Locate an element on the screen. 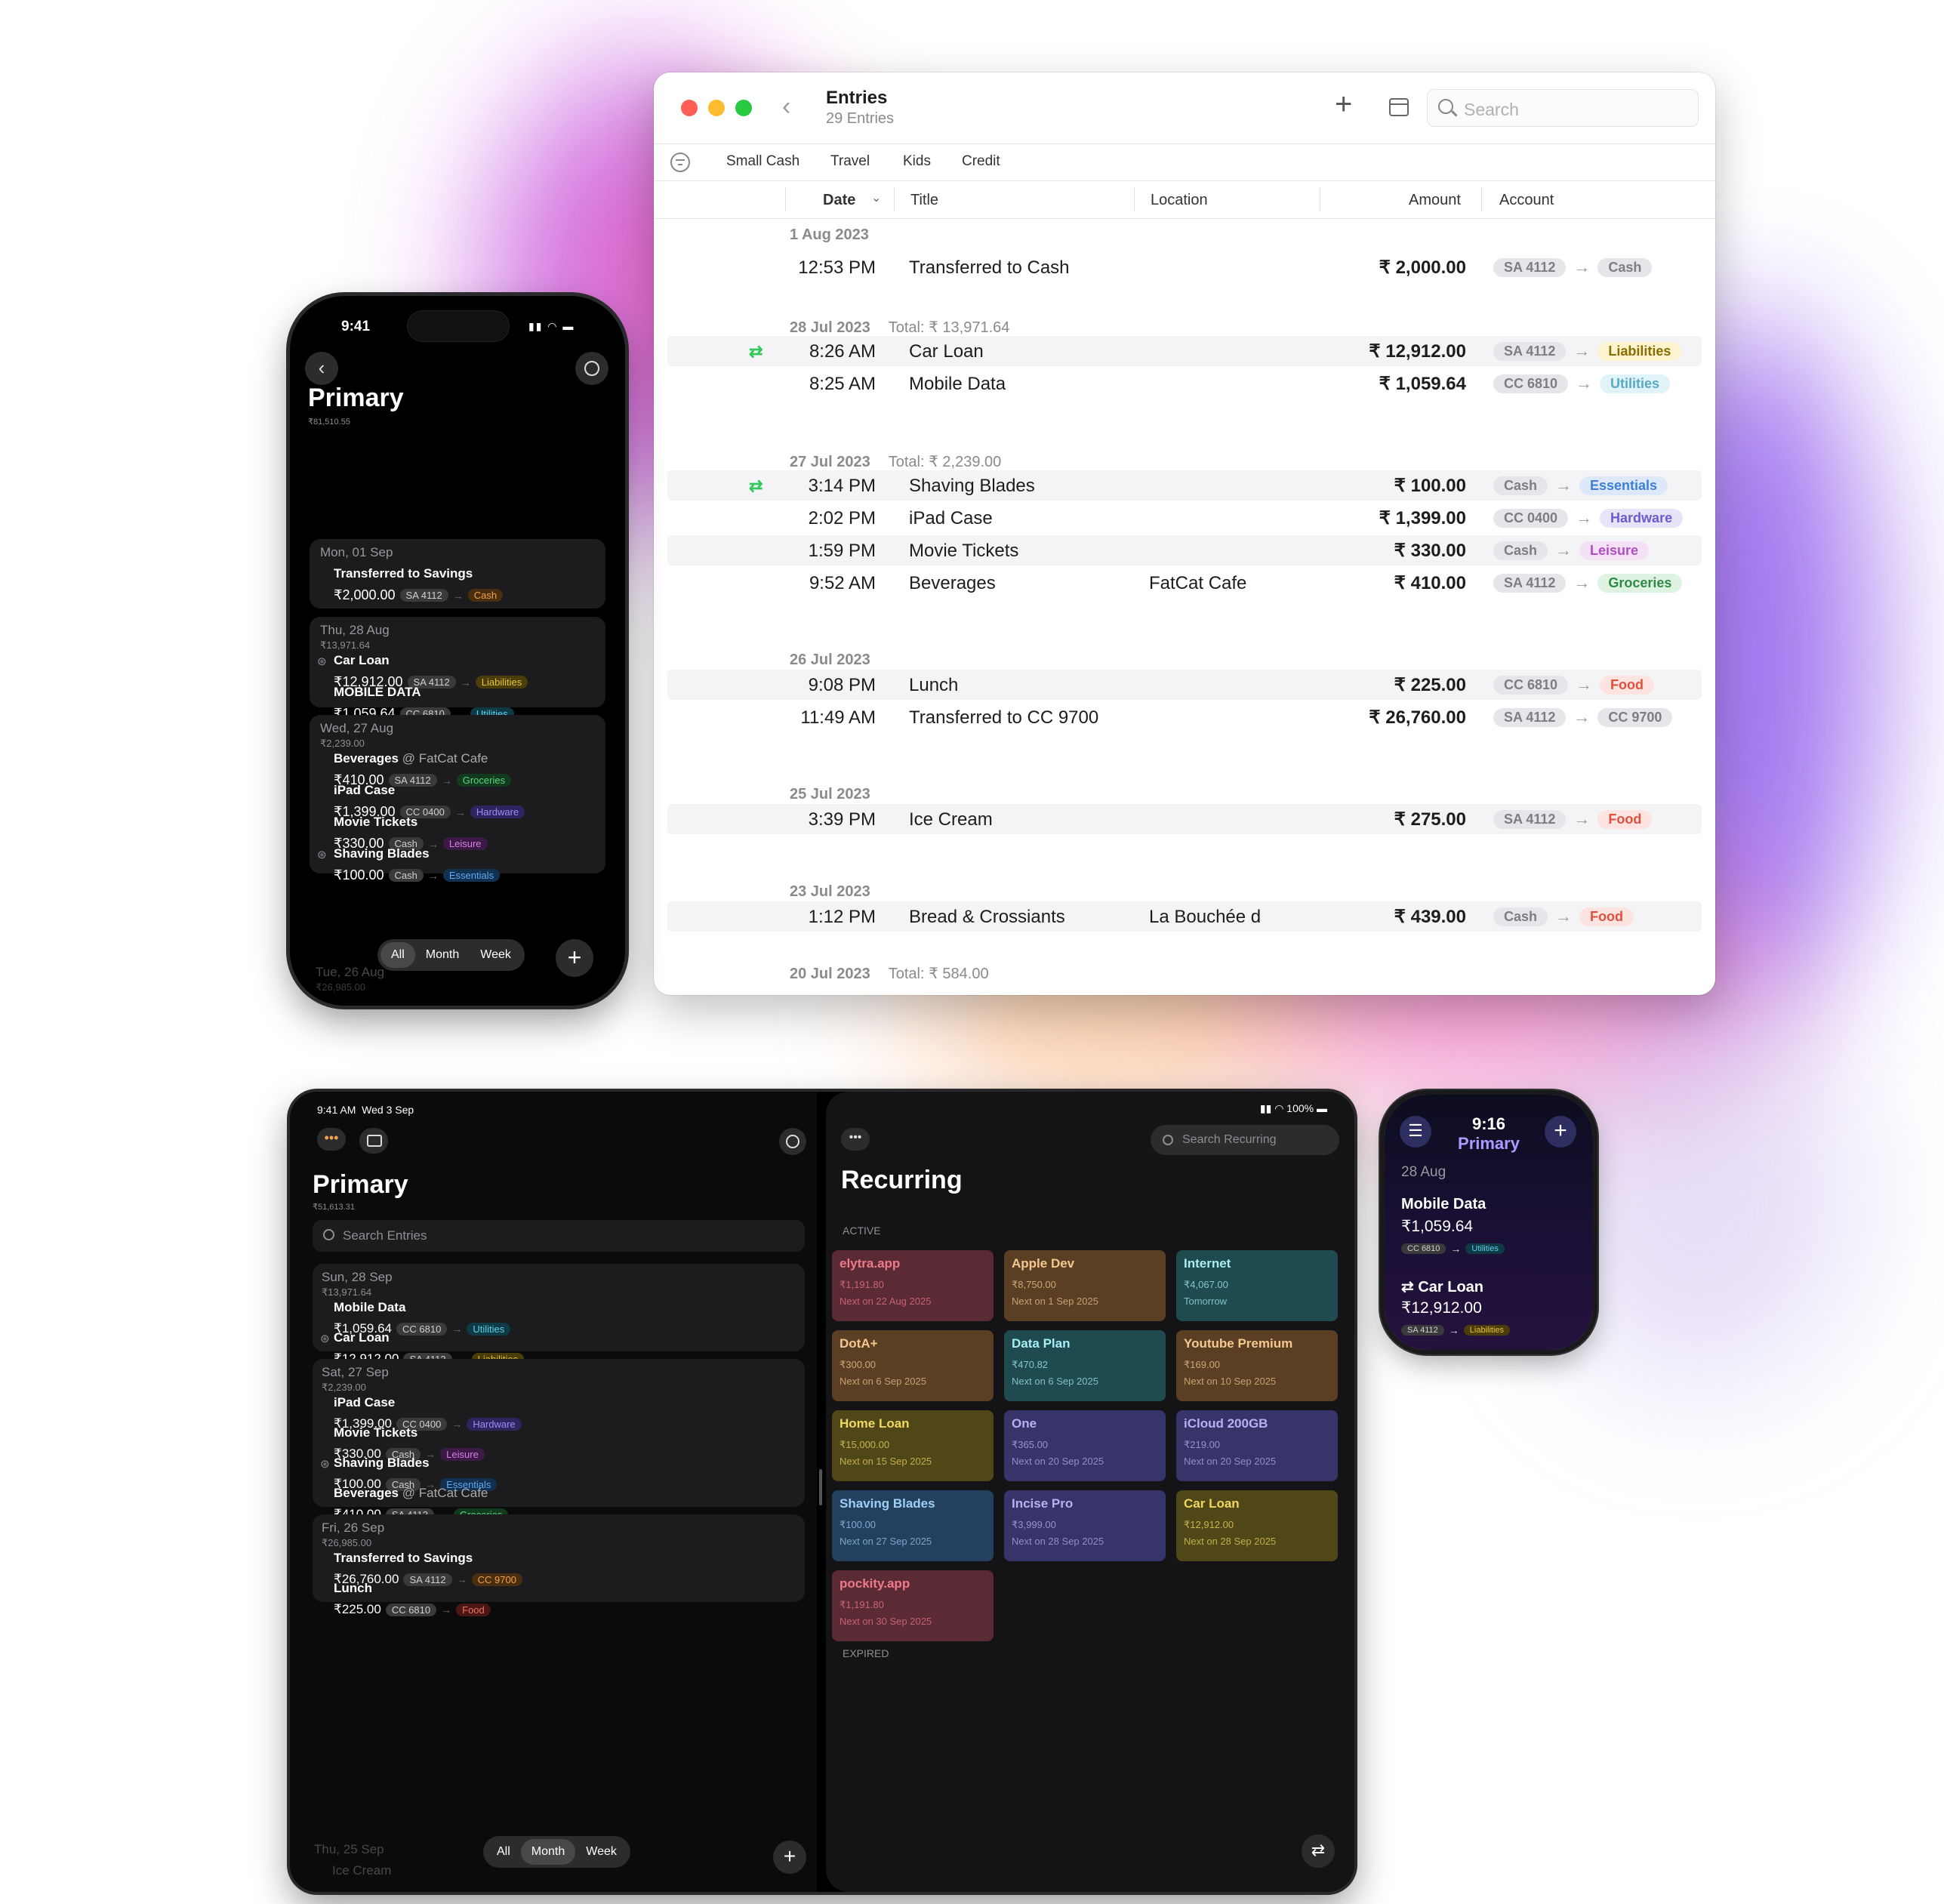 The width and height of the screenshot is (1944, 1904). date-group-total: Total: ₹ 13,971.64 is located at coordinates (949, 327).